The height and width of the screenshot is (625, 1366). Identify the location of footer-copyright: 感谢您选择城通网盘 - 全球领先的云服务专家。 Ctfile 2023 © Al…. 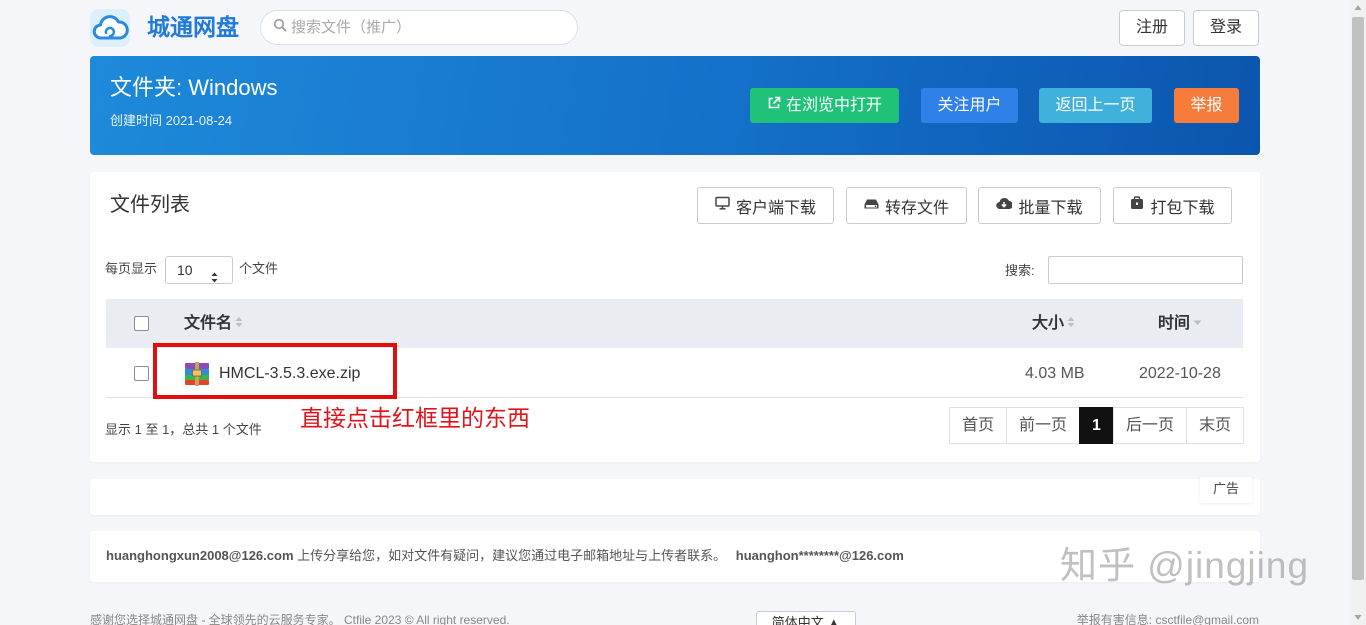
(300, 619).